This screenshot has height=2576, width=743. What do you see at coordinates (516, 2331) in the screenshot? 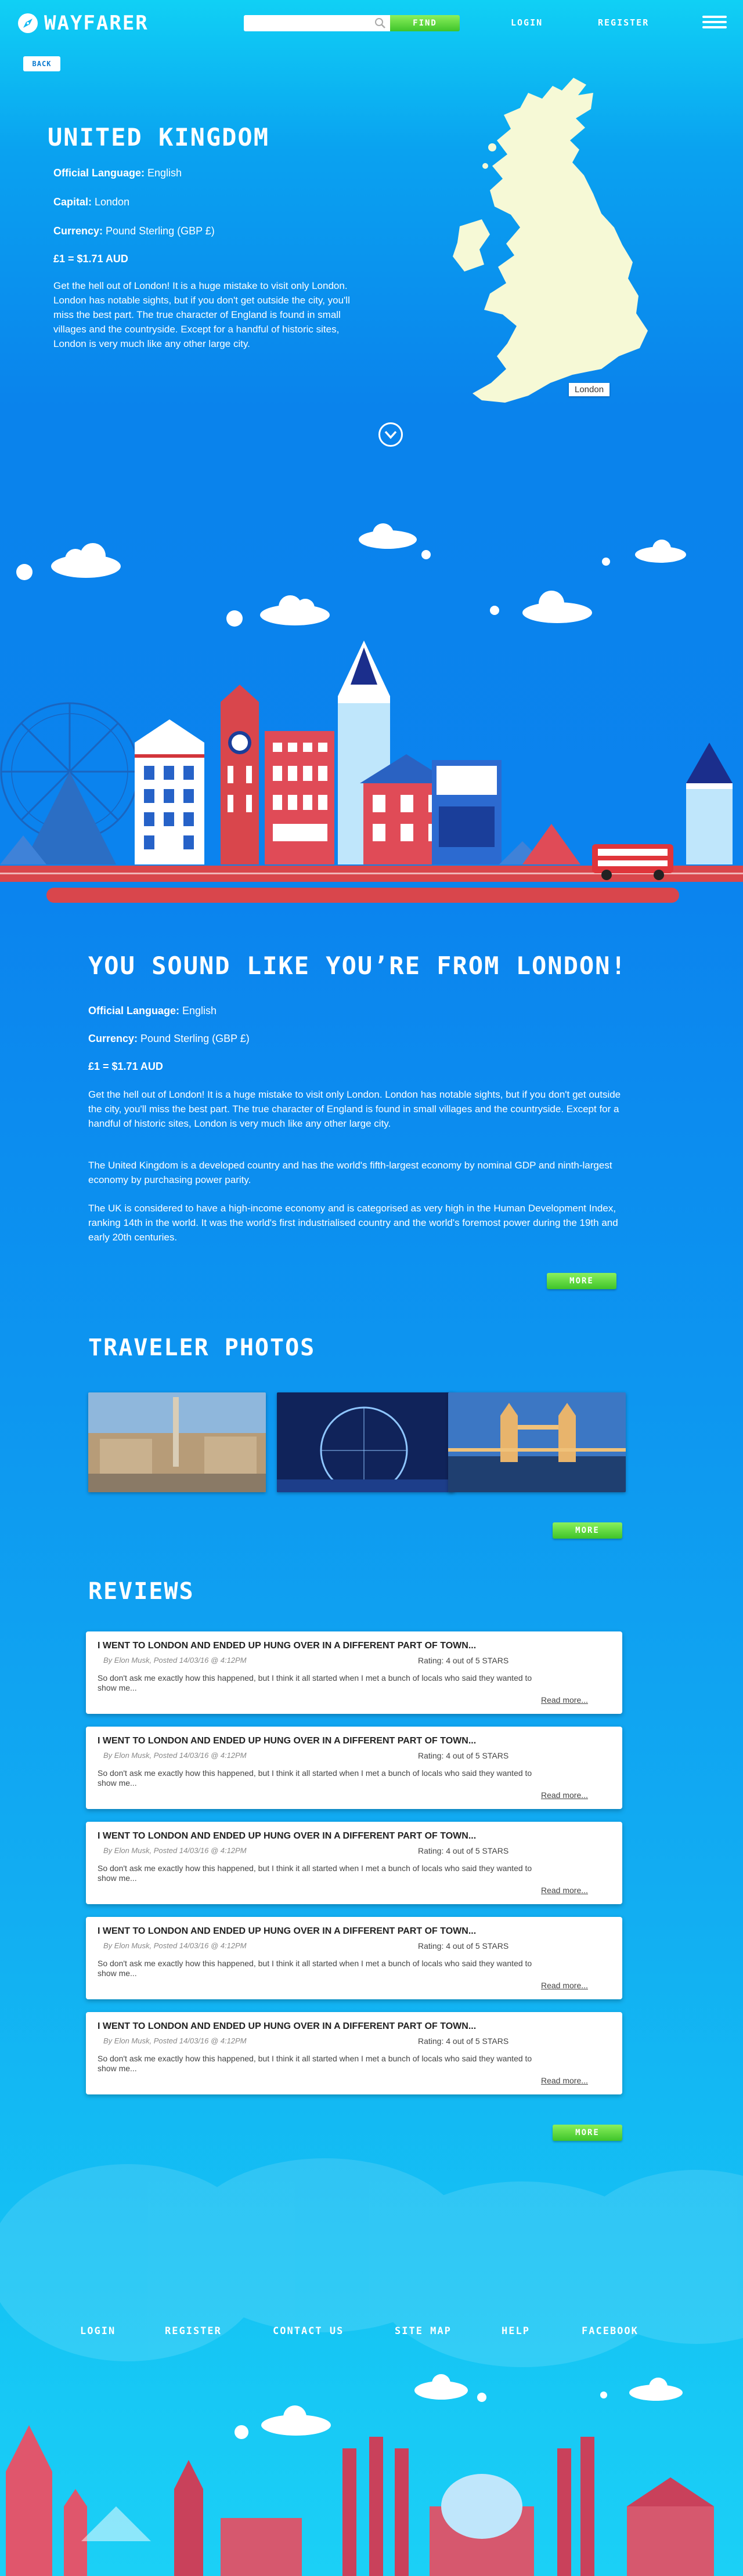
I see `footer-link-help: HELP` at bounding box center [516, 2331].